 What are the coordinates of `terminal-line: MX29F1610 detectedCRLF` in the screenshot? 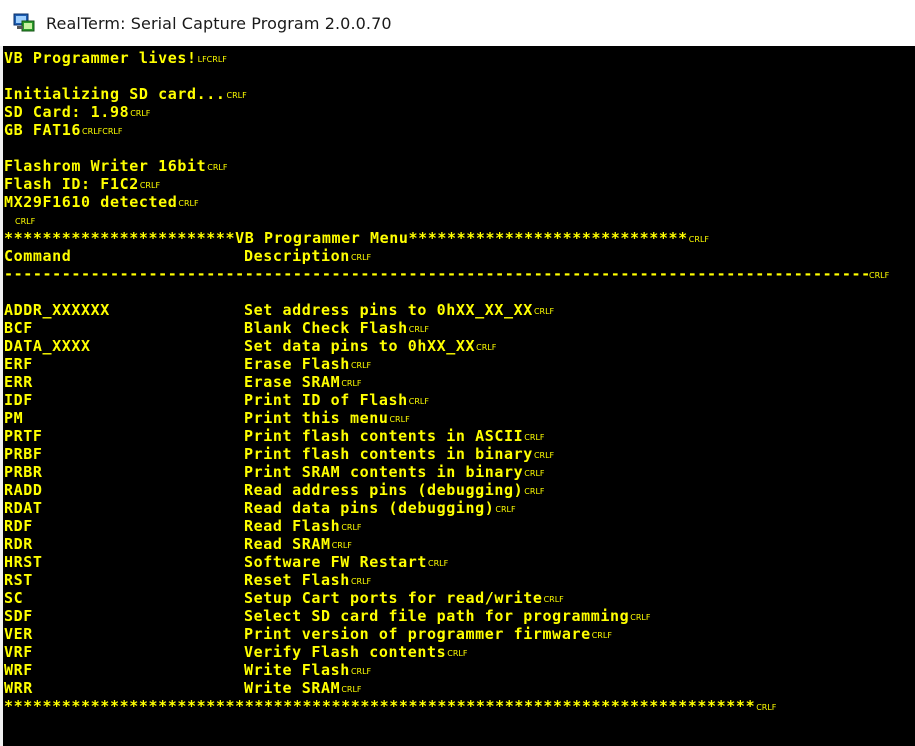 It's located at (446, 202).